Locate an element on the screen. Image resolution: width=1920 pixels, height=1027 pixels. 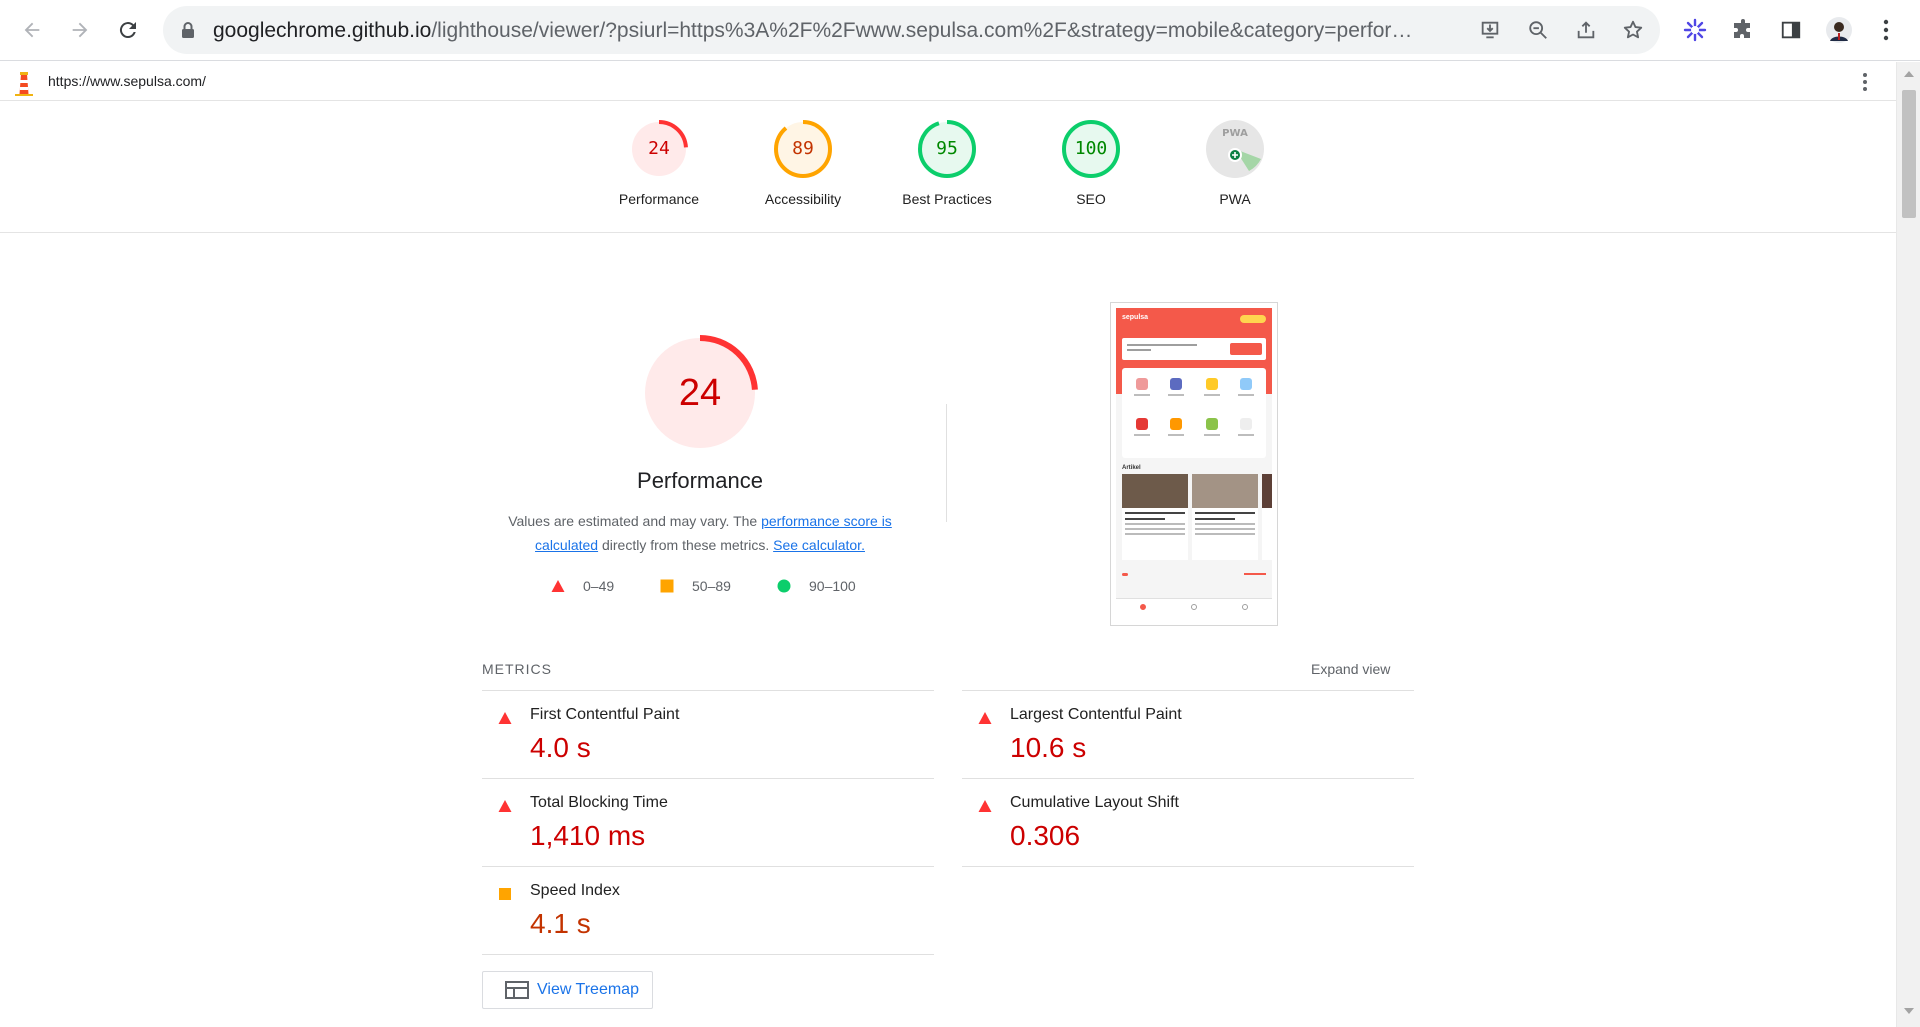
lighthouse-logo-icon is located at coordinates (24, 84).